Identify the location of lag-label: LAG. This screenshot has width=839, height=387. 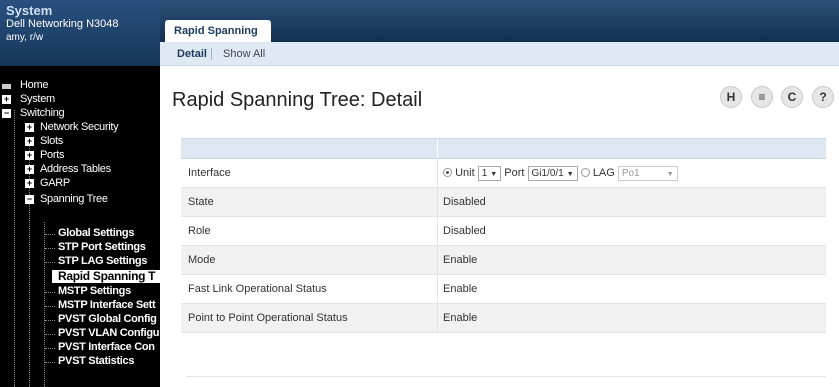
(603, 173).